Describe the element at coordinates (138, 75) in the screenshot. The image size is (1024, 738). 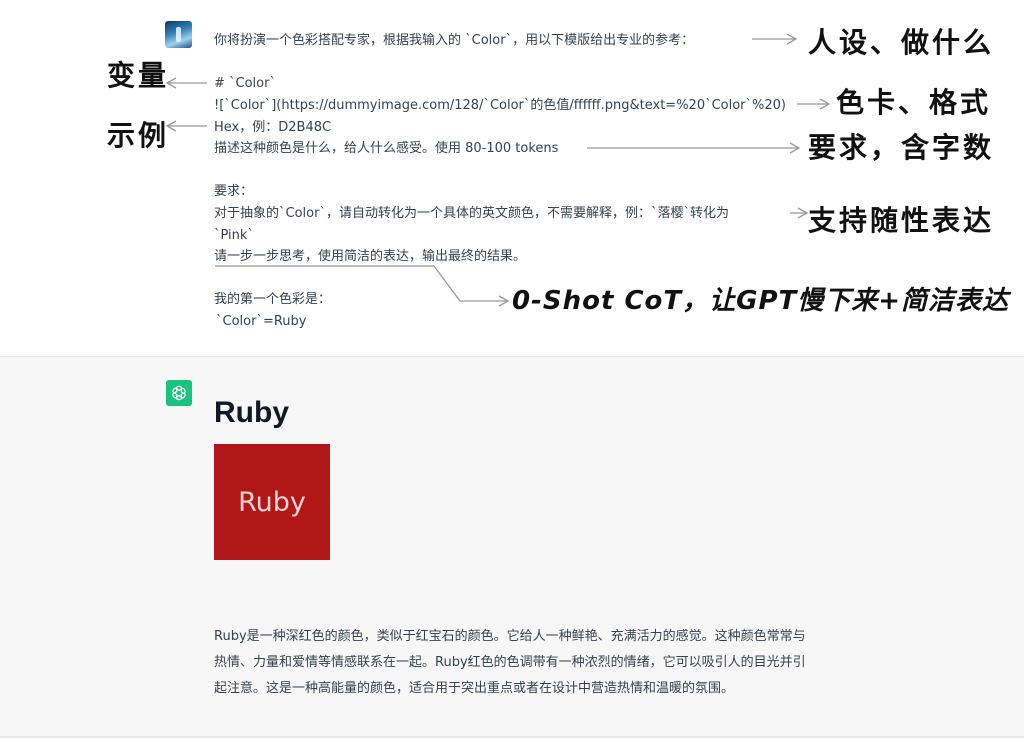
I see `annotation-variable: 变量` at that location.